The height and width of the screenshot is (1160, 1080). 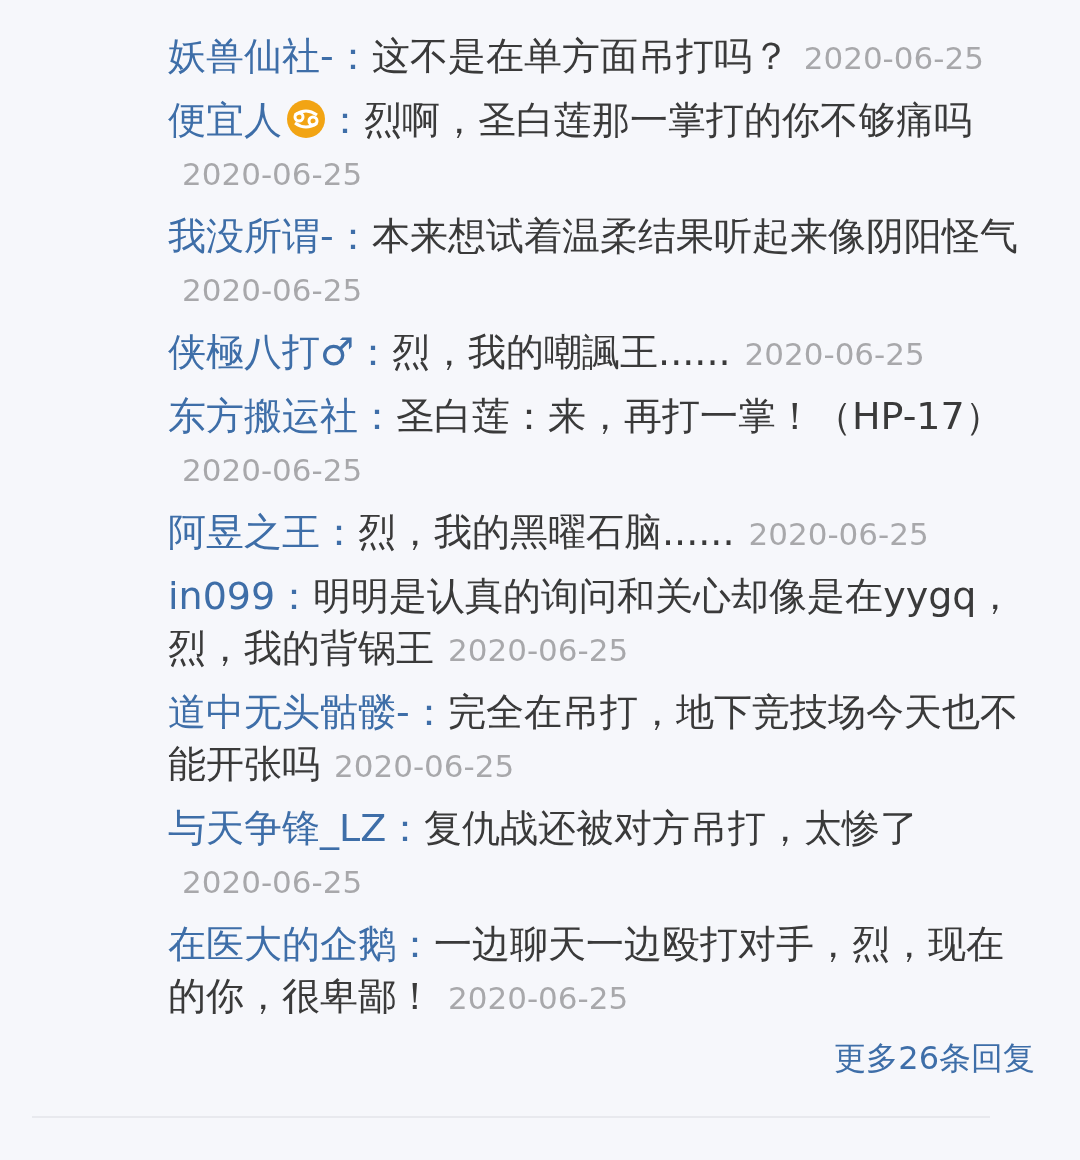 I want to click on reply-text: 在医大的企鹅：一边聊天一边殴打对手，烈，现在的你，很卑鄙！ 2020-06-25, so click(x=586, y=970).